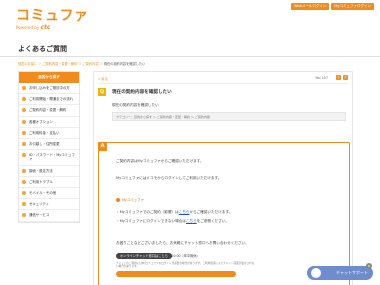 This screenshot has width=380, height=285. I want to click on faq-number: No: 157, so click(321, 78).